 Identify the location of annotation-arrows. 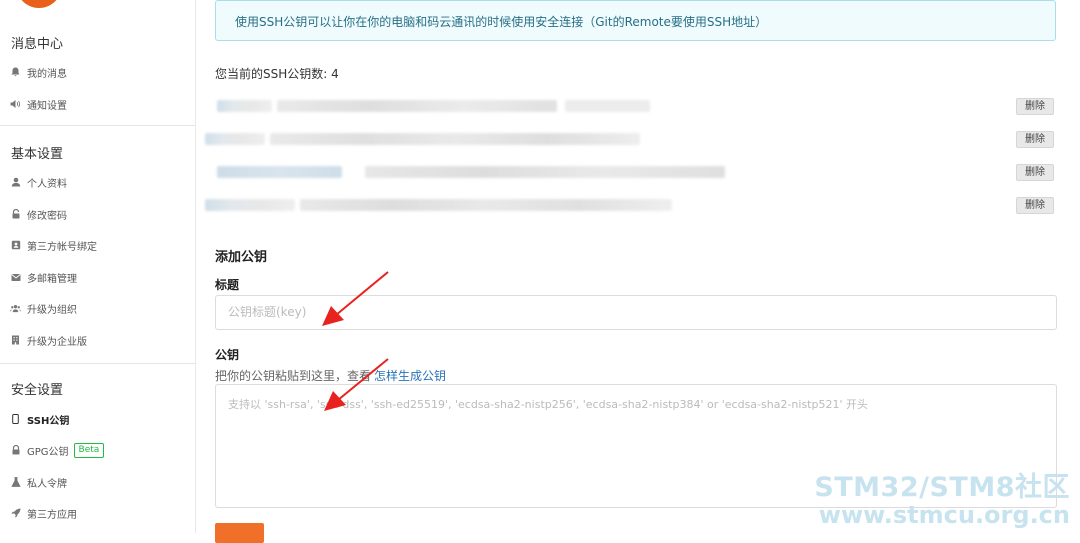
(355, 341).